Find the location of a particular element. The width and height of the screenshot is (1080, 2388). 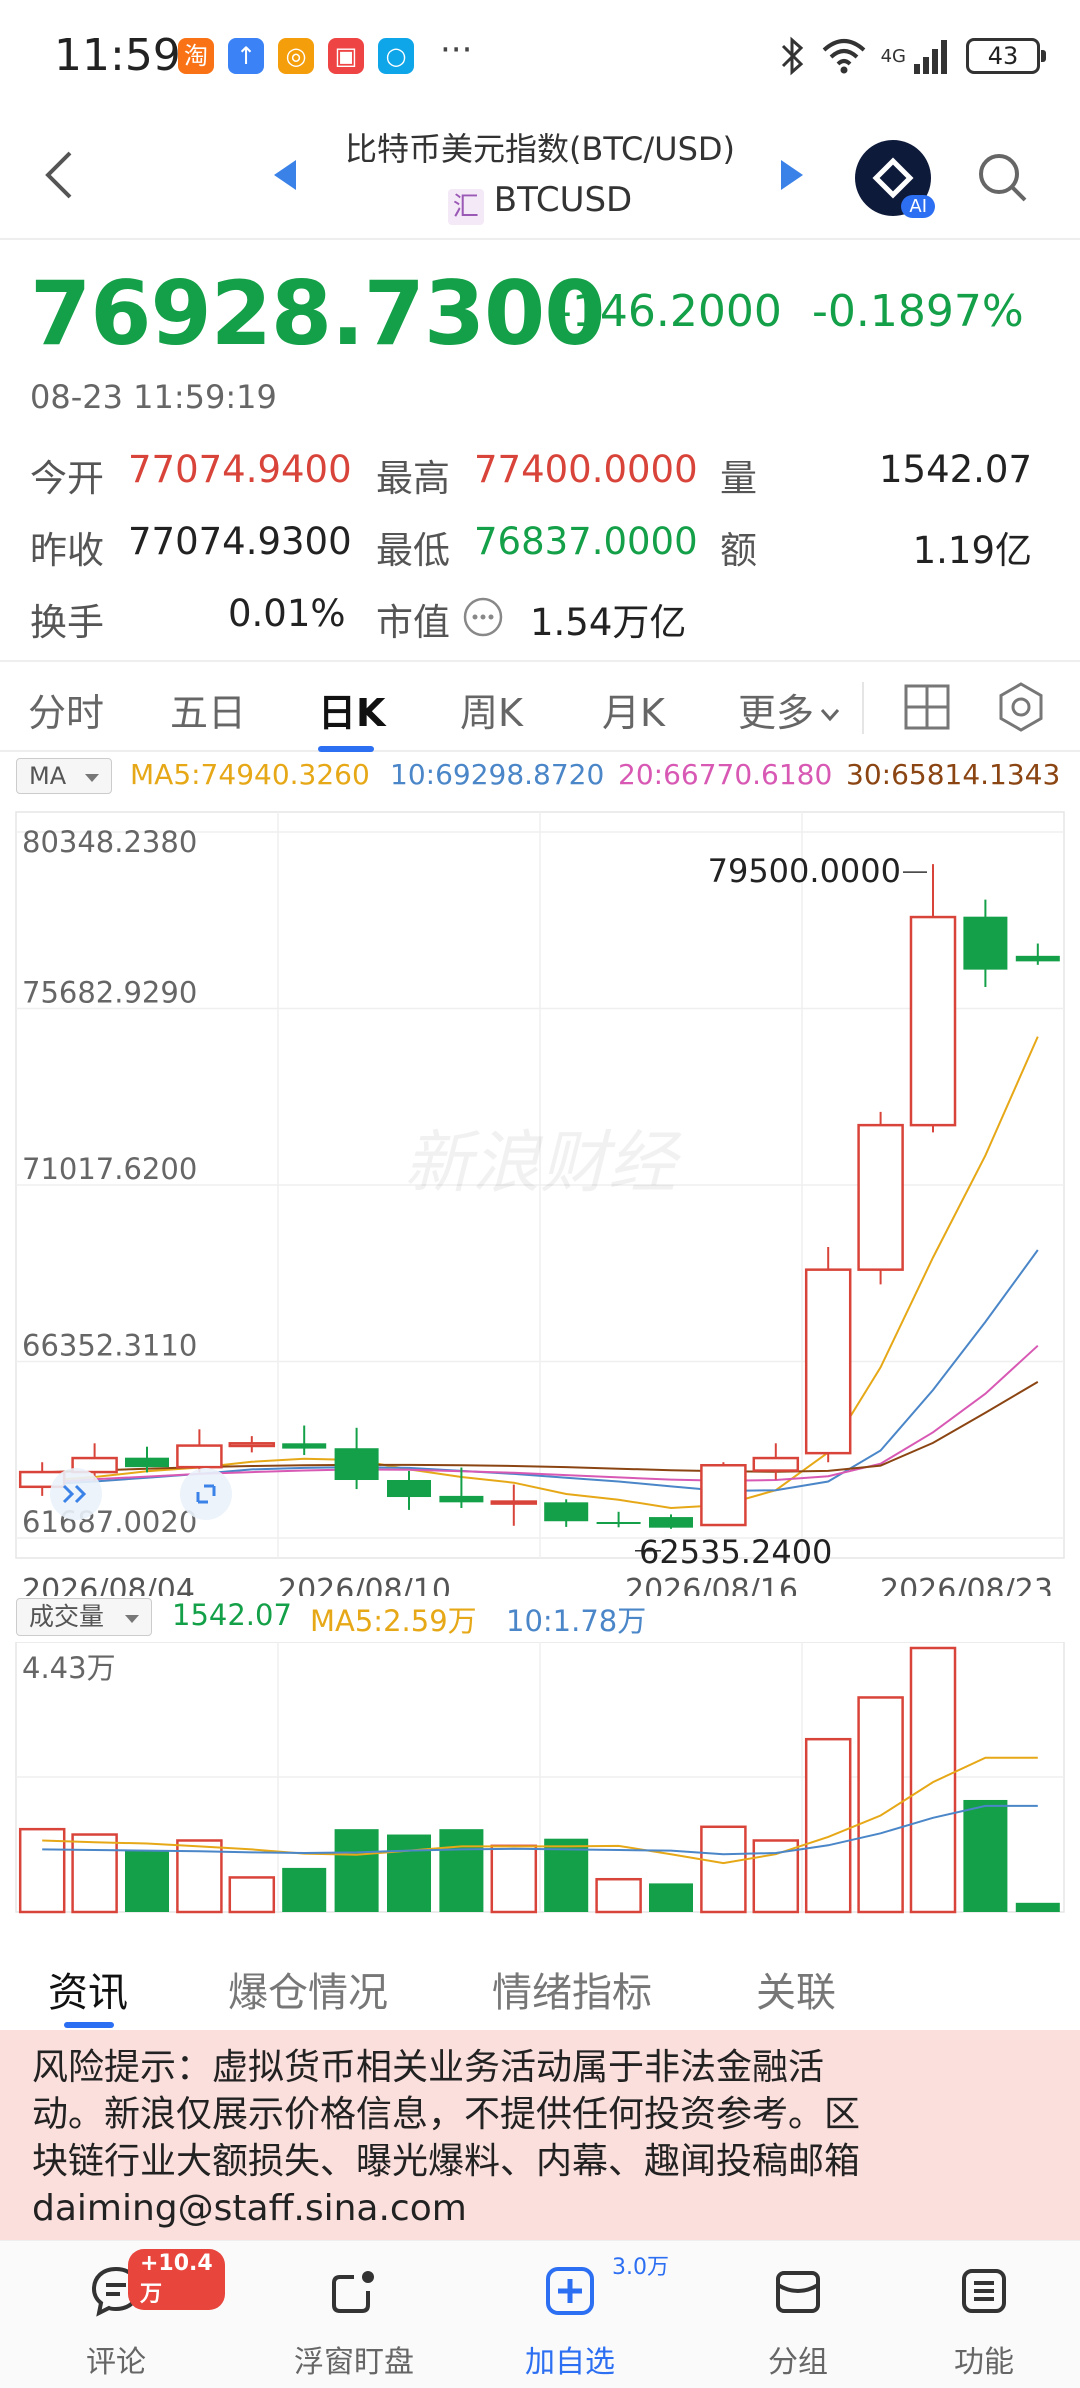

turnover-value: 0.01% is located at coordinates (287, 613).